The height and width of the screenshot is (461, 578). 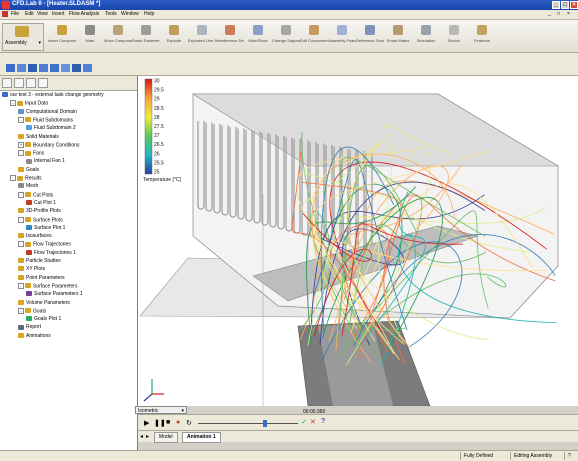 I want to click on print-icon, so click(x=43, y=68).